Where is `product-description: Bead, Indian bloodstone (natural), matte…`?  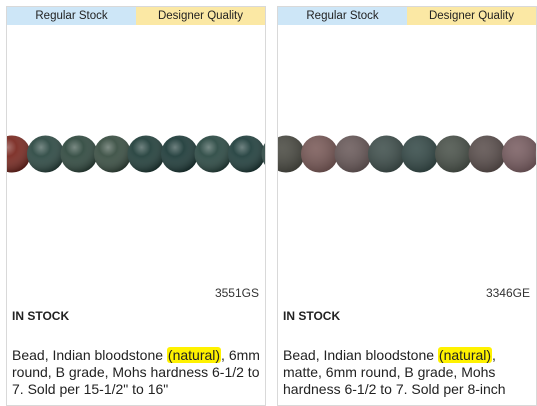 product-description: Bead, Indian bloodstone (natural), matte… is located at coordinates (408, 372).